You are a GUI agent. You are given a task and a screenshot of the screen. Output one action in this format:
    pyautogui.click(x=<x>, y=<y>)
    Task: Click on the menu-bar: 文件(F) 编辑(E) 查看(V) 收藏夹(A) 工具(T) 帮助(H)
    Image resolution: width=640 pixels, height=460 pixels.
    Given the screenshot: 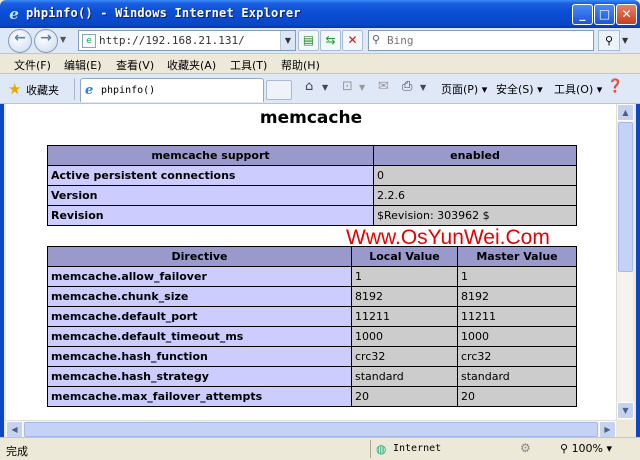 What is the action you would take?
    pyautogui.click(x=320, y=64)
    